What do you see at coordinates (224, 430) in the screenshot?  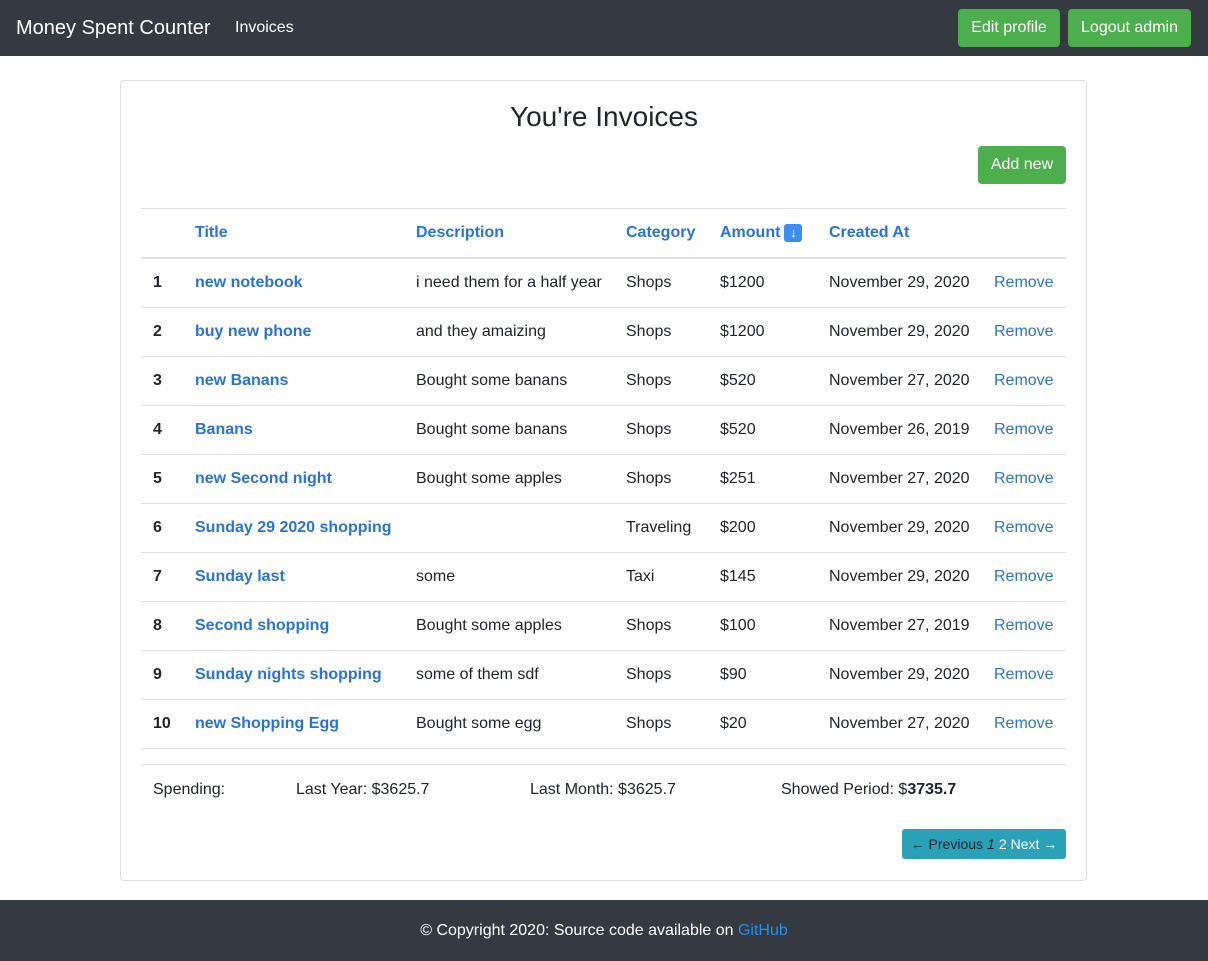 I see `invoice-title-link: Banans` at bounding box center [224, 430].